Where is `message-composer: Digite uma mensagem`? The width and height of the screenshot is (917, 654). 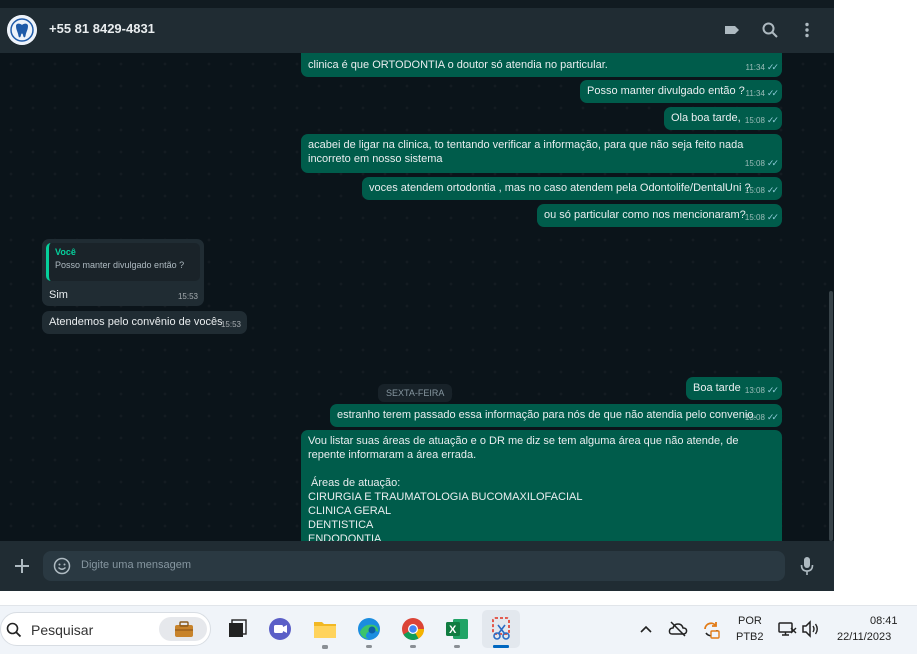 message-composer: Digite uma mensagem is located at coordinates (417, 566).